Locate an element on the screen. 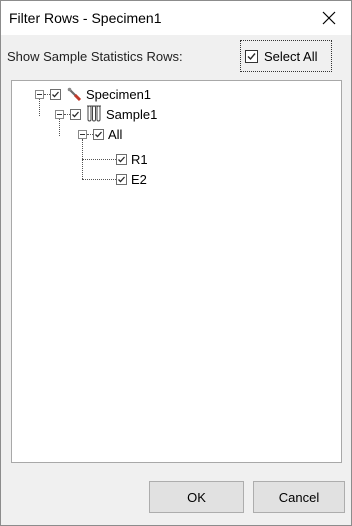 This screenshot has width=352, height=526. close-button is located at coordinates (329, 18).